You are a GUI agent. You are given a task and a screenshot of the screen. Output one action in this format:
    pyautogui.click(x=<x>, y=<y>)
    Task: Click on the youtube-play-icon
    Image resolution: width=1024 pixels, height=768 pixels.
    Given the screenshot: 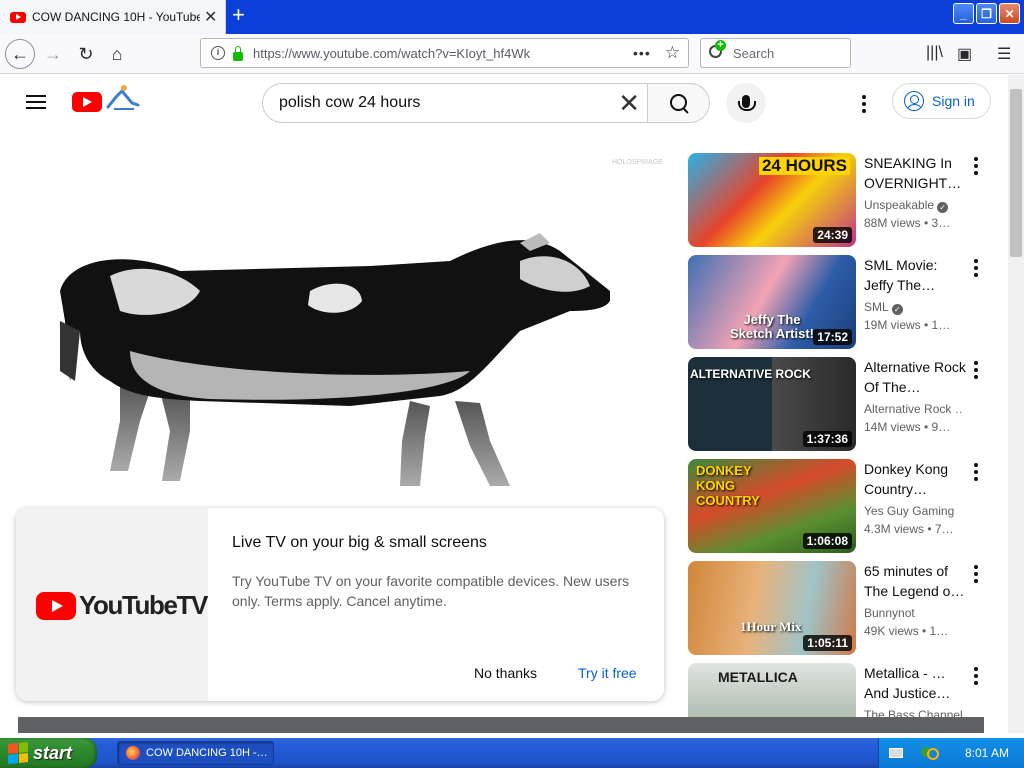 What is the action you would take?
    pyautogui.click(x=56, y=605)
    